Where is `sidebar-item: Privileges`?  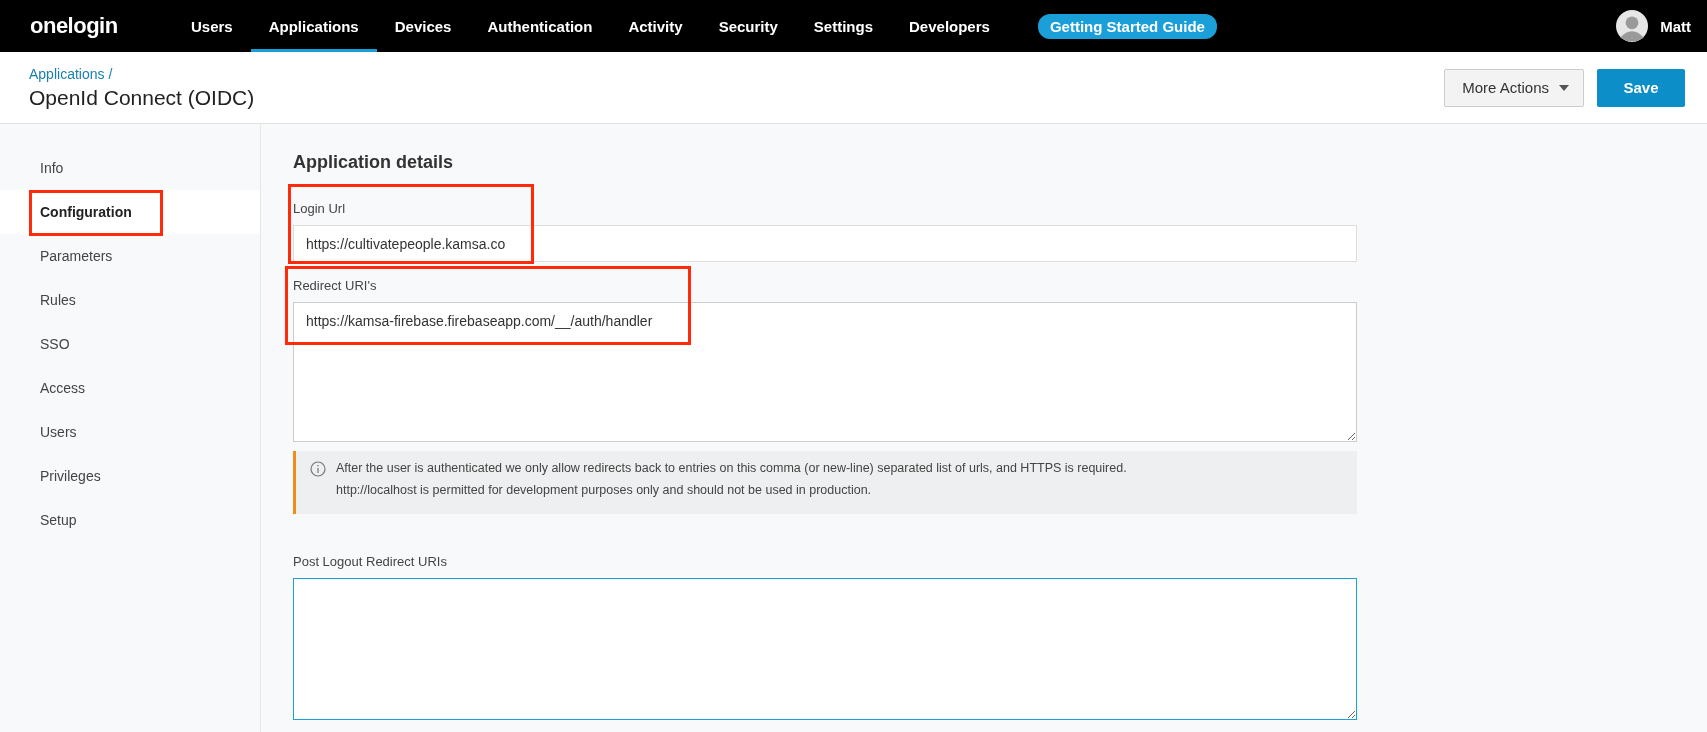 sidebar-item: Privileges is located at coordinates (130, 476).